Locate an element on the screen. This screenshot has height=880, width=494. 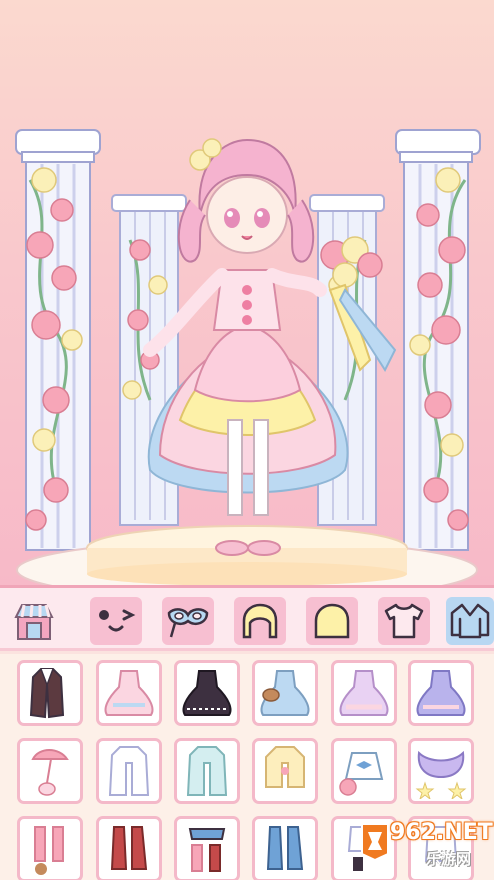
lavender-dress-icon is located at coordinates (364, 693).